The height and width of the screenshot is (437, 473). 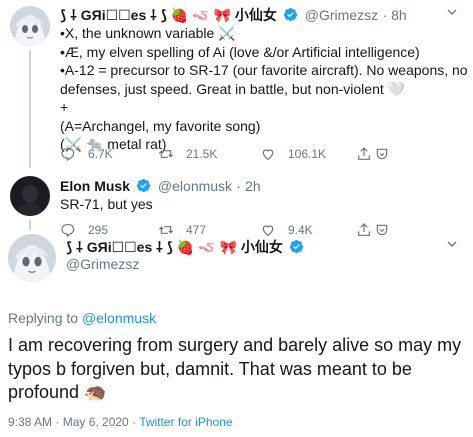 I want to click on reply-count: 6.7K, so click(x=100, y=154).